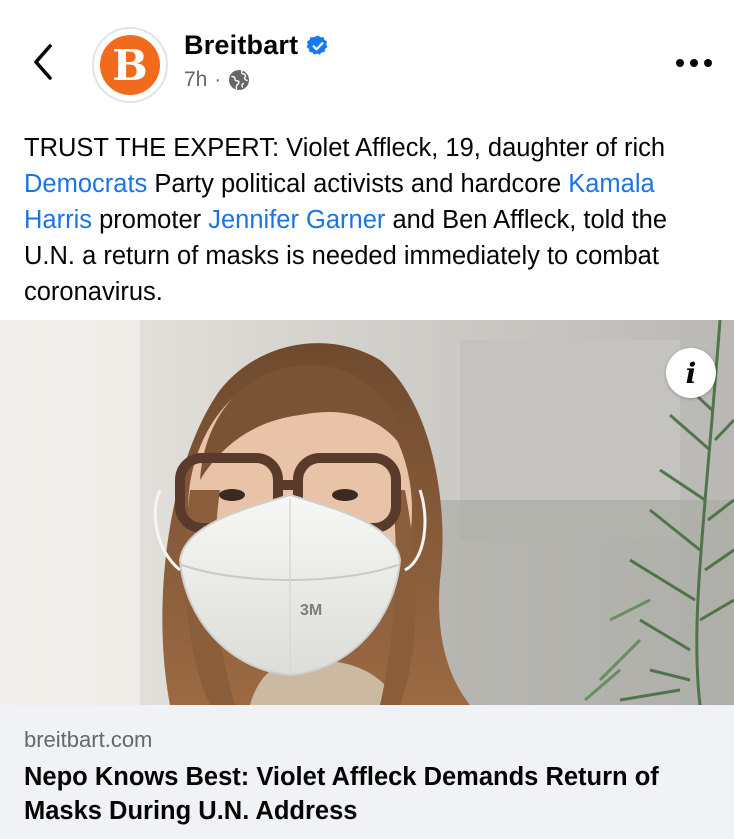  I want to click on info-icon: i, so click(691, 373).